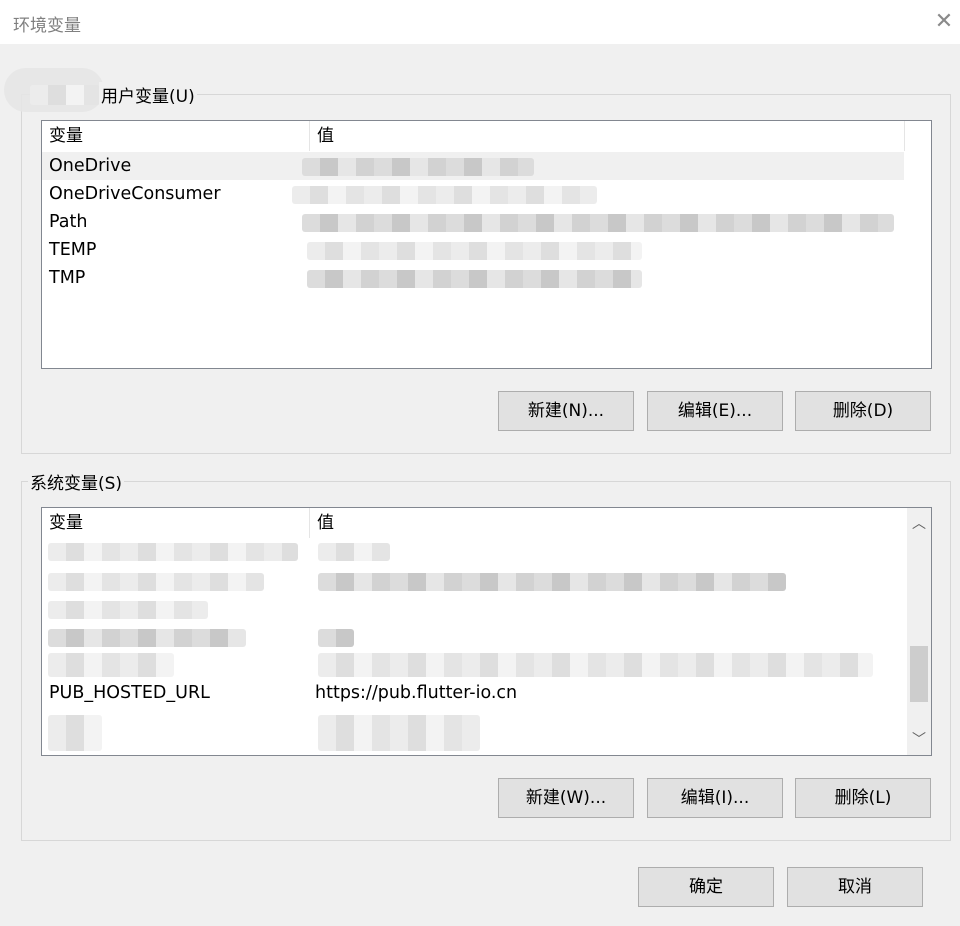  Describe the element at coordinates (904, 136) in the screenshot. I see `column-divider` at that location.